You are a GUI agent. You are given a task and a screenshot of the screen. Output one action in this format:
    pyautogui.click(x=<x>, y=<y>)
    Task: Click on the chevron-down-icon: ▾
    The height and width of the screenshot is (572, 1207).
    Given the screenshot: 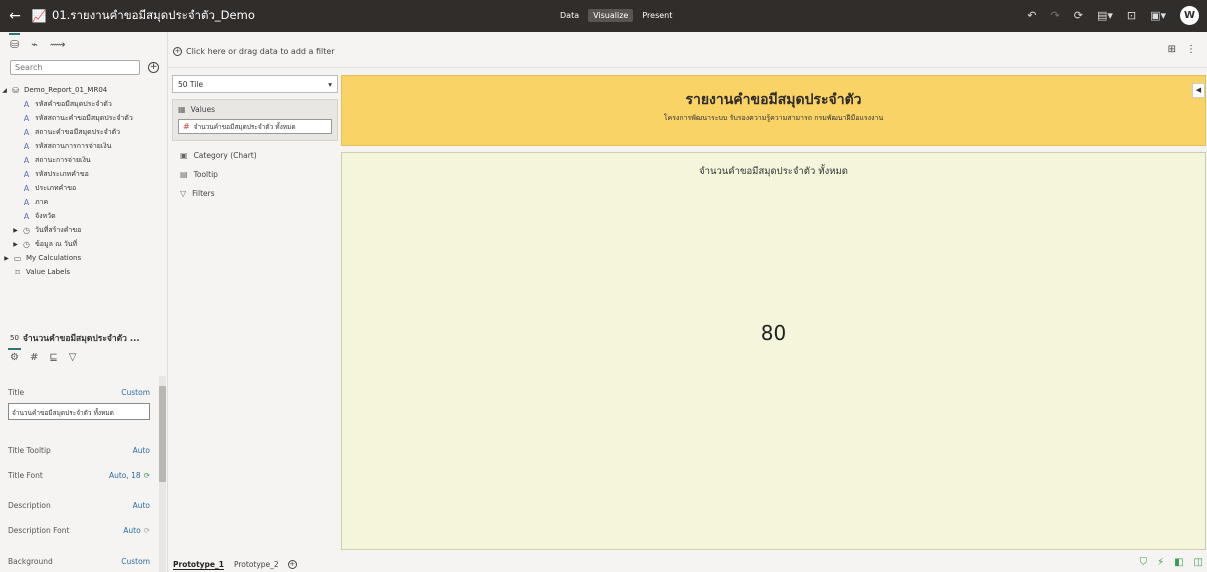 What is the action you would take?
    pyautogui.click(x=330, y=84)
    